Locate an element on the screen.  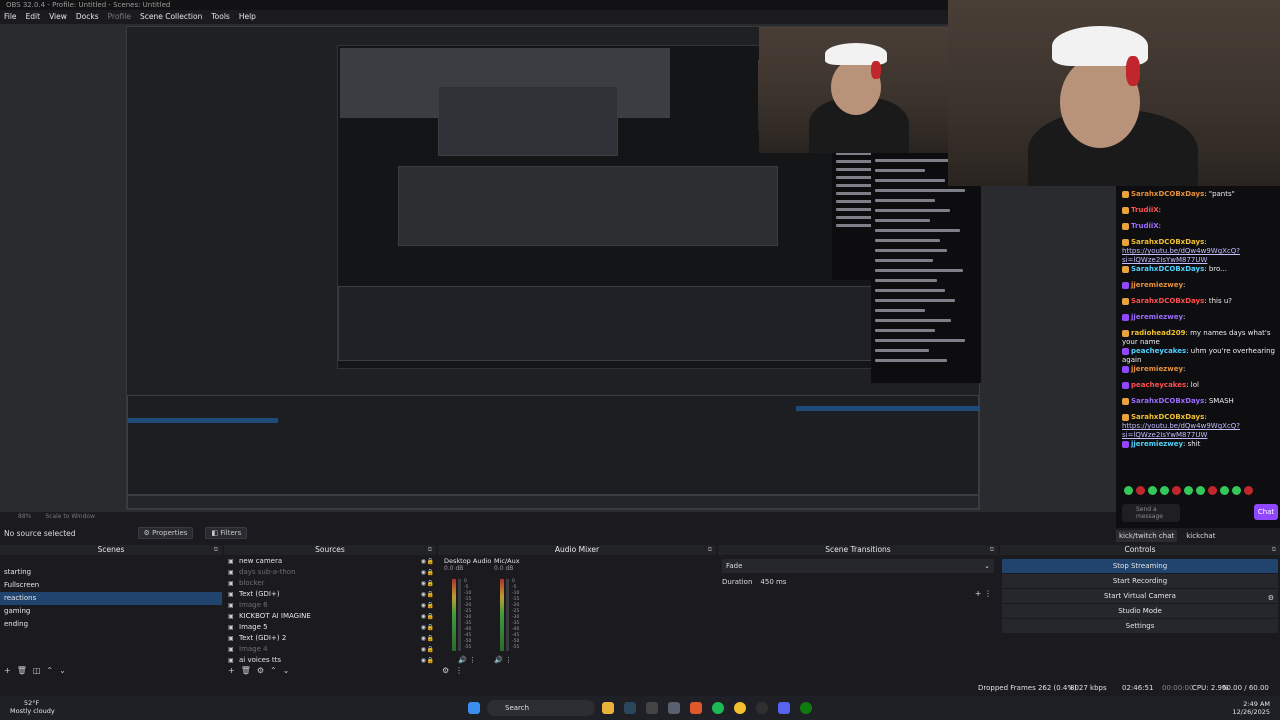
menu-view: View is located at coordinates (58, 17).